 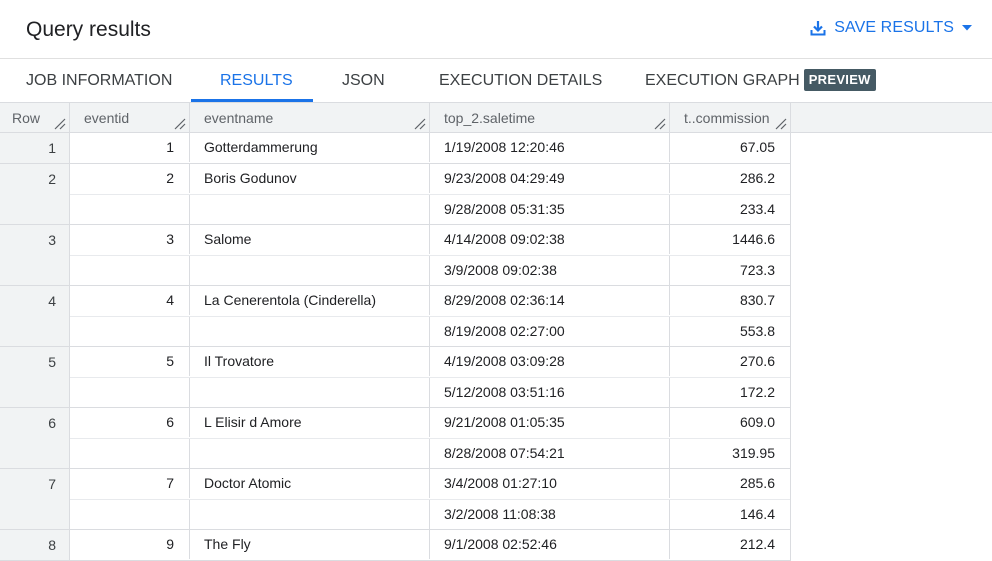 I want to click on cell-commission: 212.4, so click(x=757, y=544).